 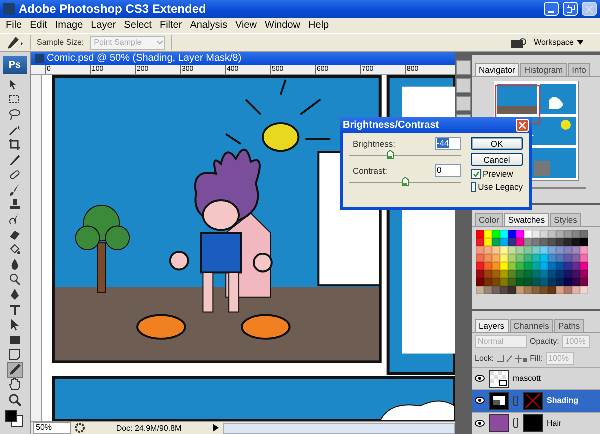 What do you see at coordinates (554, 423) in the screenshot?
I see `layer-name: Hair` at bounding box center [554, 423].